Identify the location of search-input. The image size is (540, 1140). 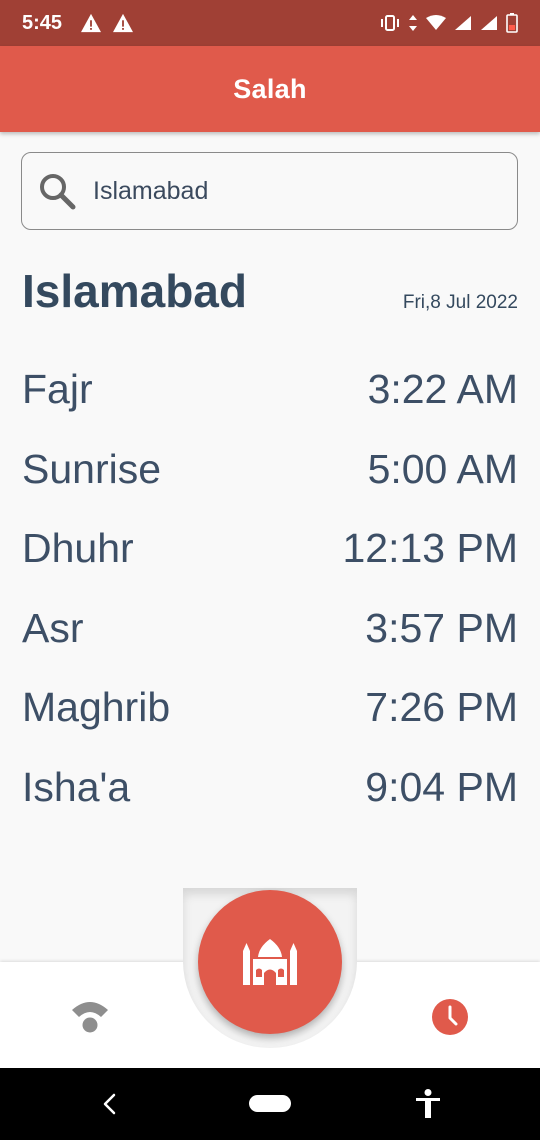
(283, 191).